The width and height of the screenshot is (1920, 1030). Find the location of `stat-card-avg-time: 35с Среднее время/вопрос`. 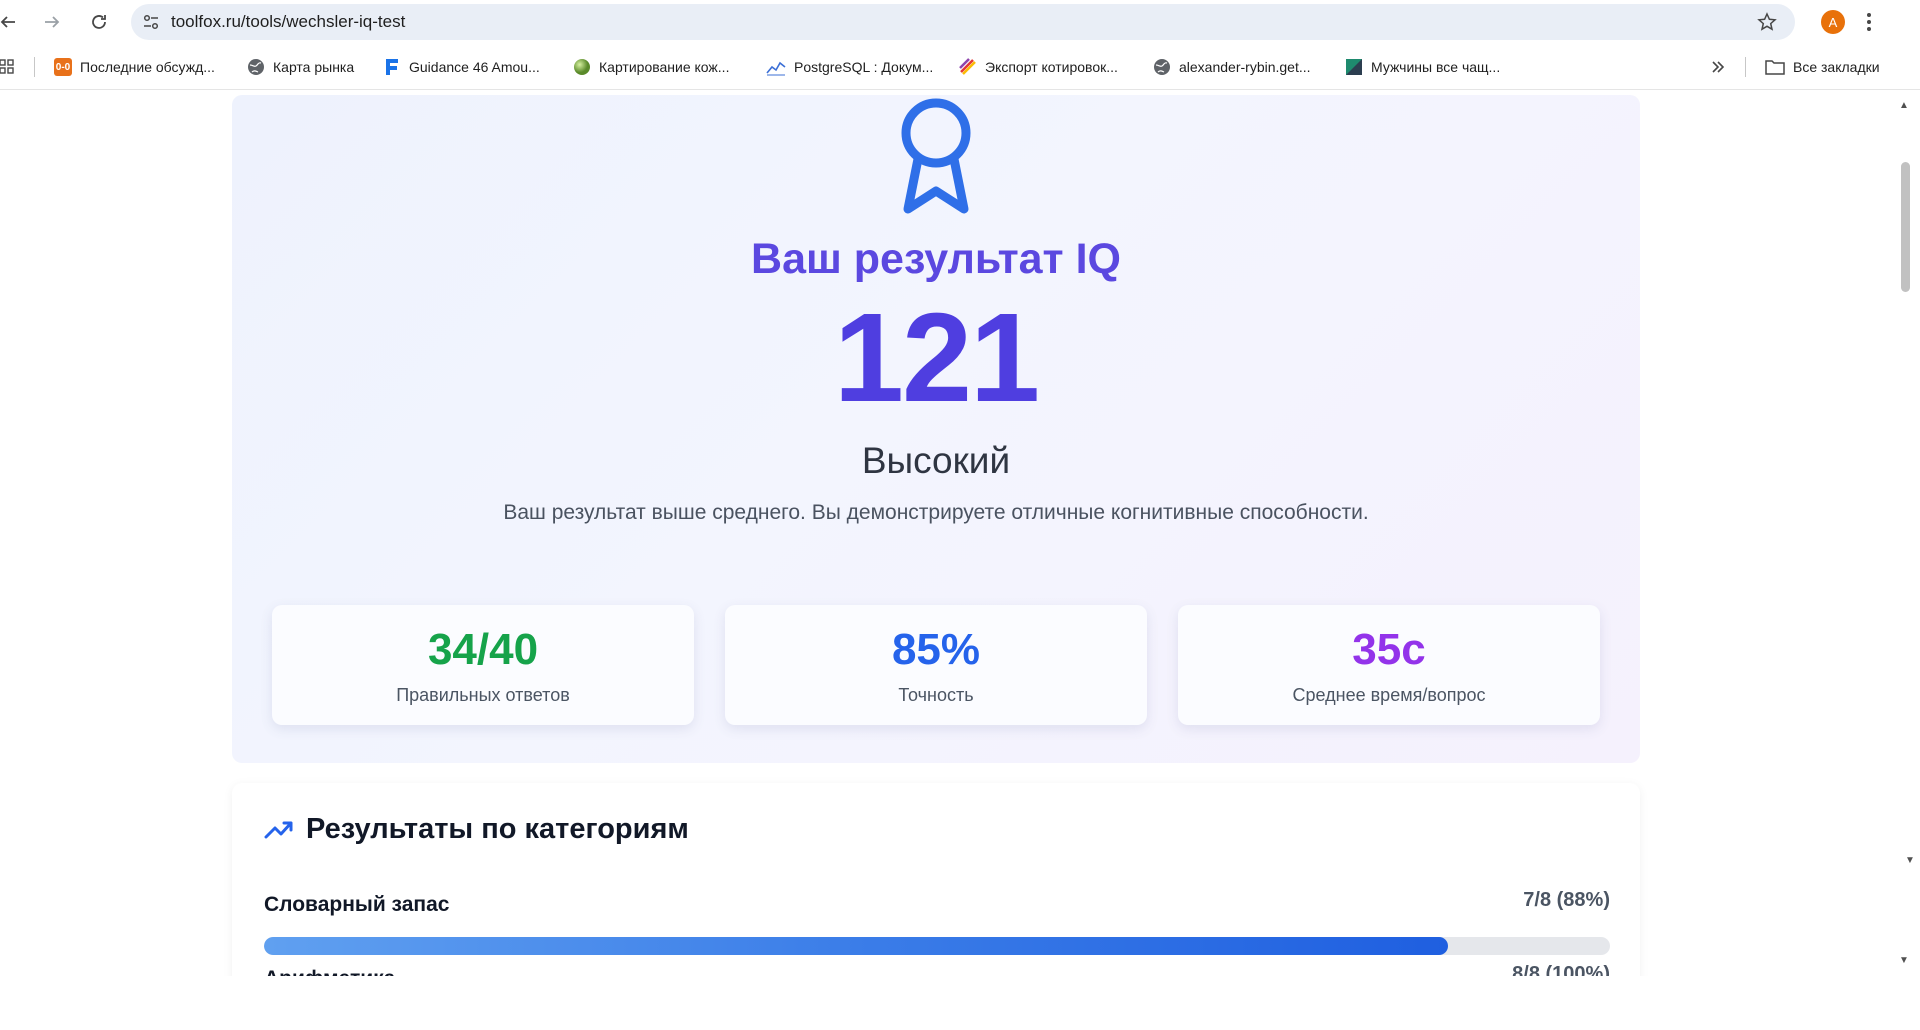

stat-card-avg-time: 35с Среднее время/вопрос is located at coordinates (1389, 665).